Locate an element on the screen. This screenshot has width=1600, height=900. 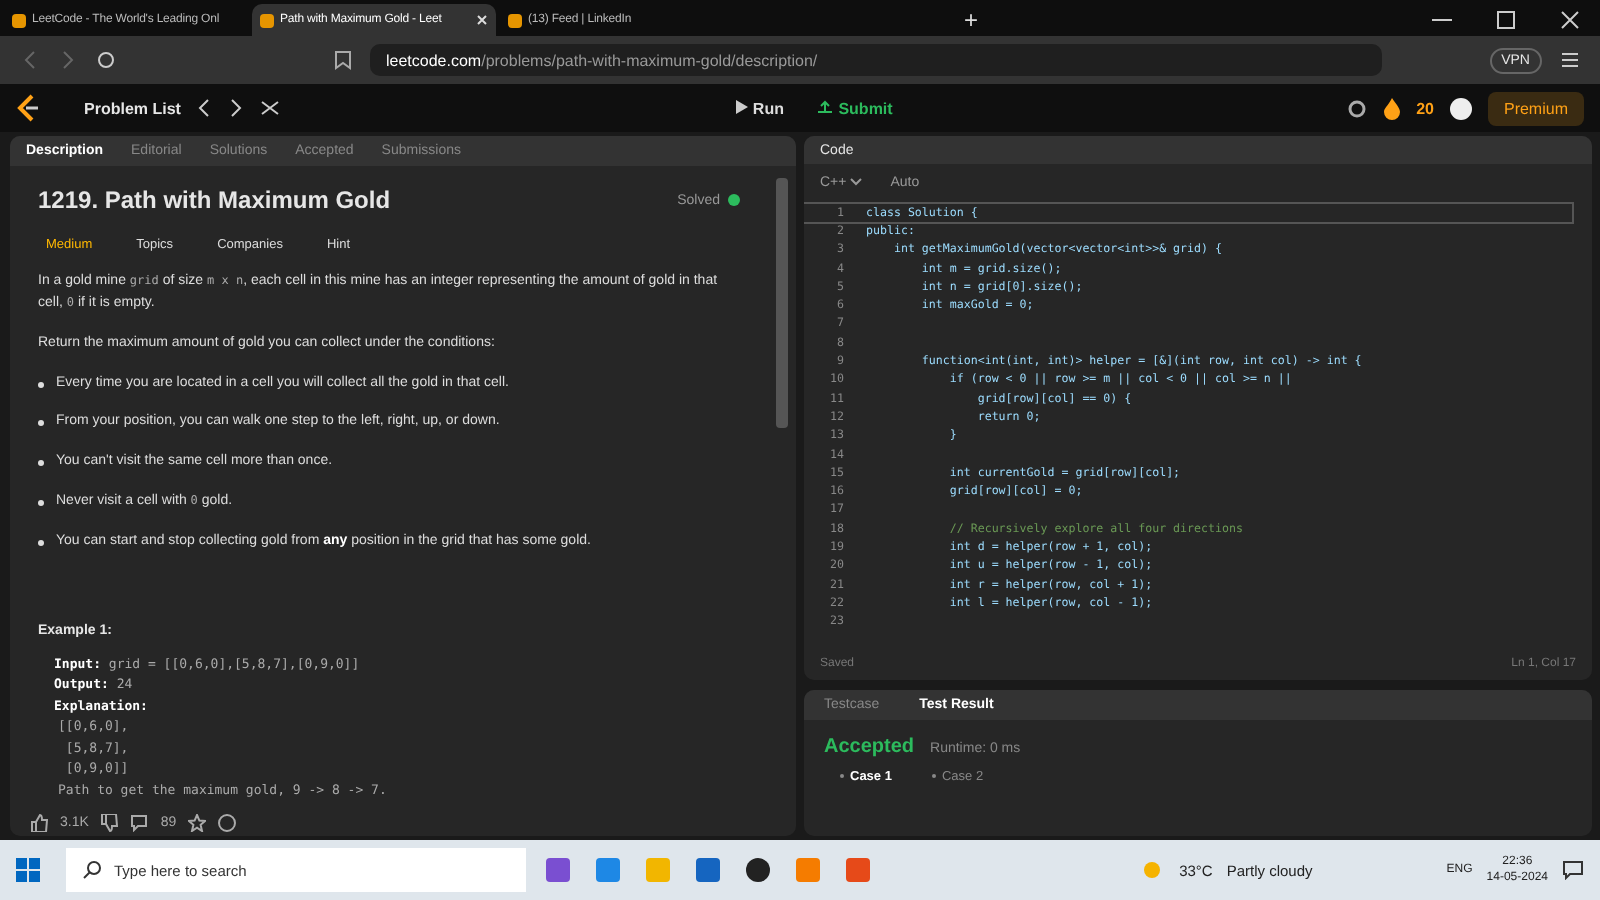
problem-title: 1219. Path with Maximum Gold is located at coordinates (215, 200).